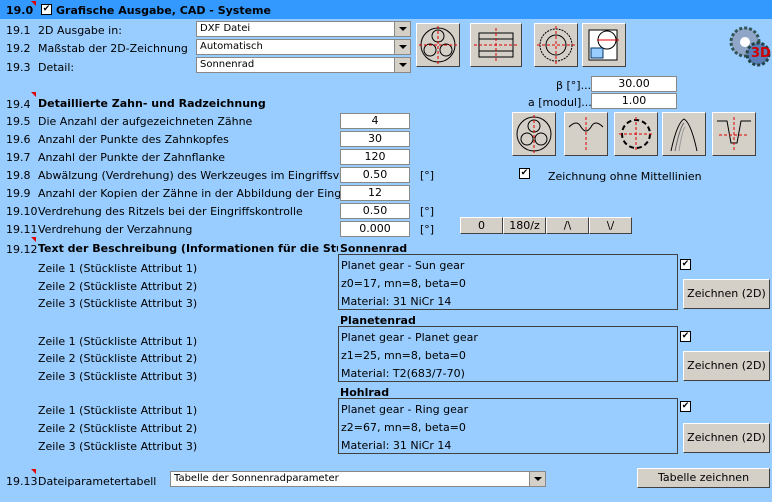  I want to click on detail-label: Detail:, so click(56, 67).